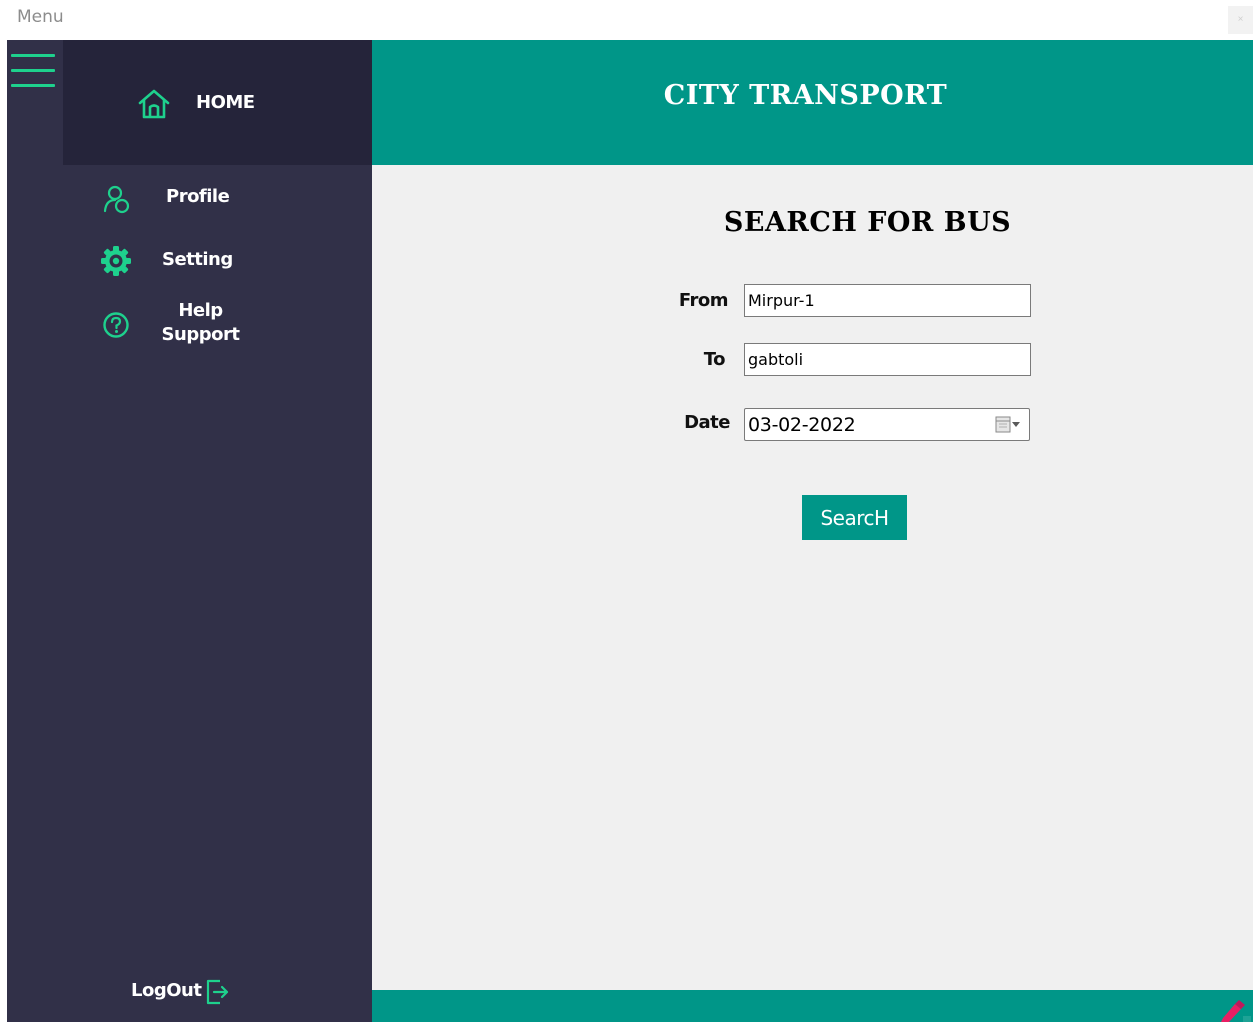 The image size is (1253, 1022). What do you see at coordinates (200, 334) in the screenshot?
I see `help-label-line2: Support` at bounding box center [200, 334].